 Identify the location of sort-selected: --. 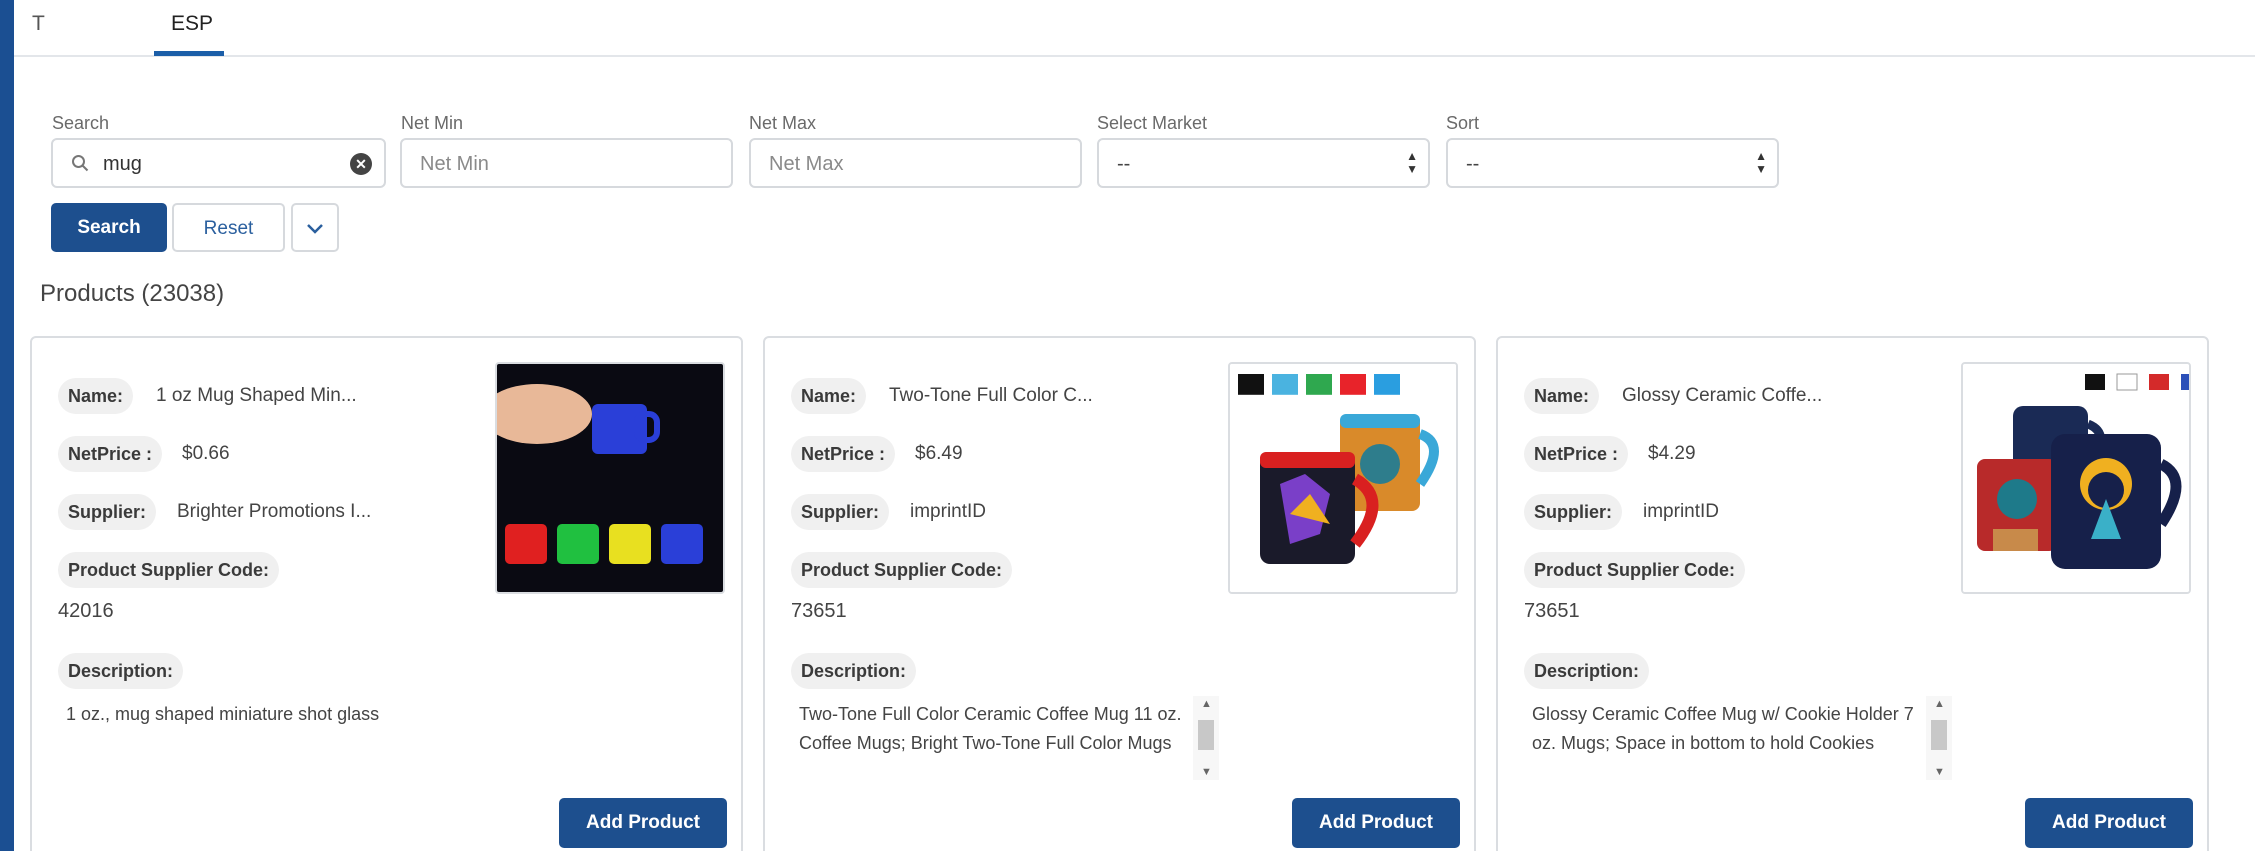
(1473, 164).